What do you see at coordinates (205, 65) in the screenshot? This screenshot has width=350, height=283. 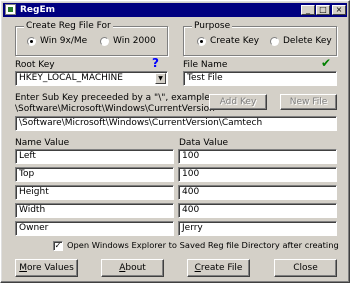 I see `file-name-label: File Name` at bounding box center [205, 65].